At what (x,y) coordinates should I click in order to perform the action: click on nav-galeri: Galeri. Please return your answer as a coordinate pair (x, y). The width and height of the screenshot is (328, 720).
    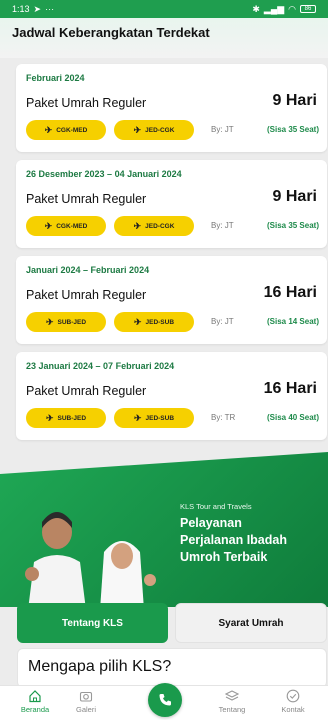
    Looking at the image, I should click on (86, 703).